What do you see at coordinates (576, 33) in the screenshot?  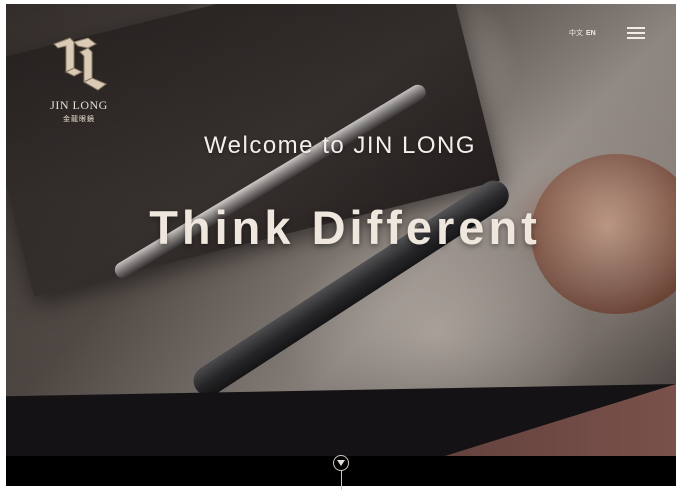 I see `language-option-chinese: 中文` at bounding box center [576, 33].